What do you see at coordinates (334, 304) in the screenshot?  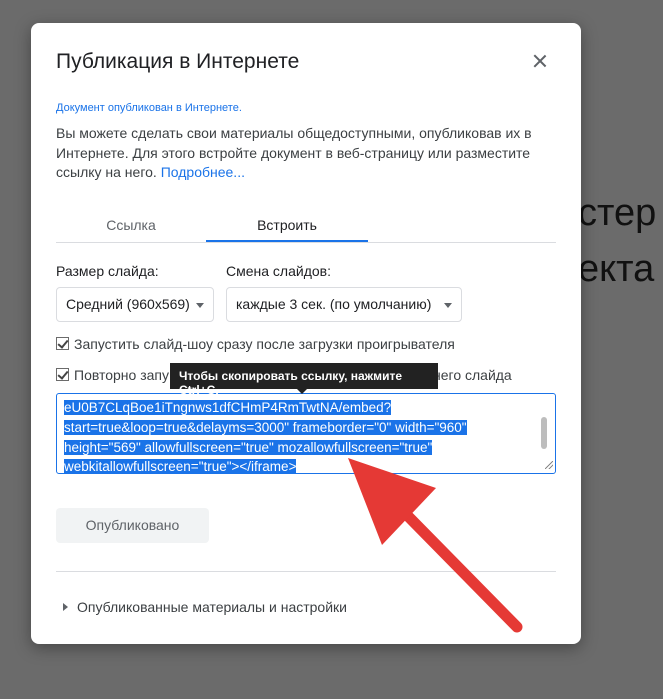 I see `slide-change-value: каждые 3 сек. (по умолчанию)` at bounding box center [334, 304].